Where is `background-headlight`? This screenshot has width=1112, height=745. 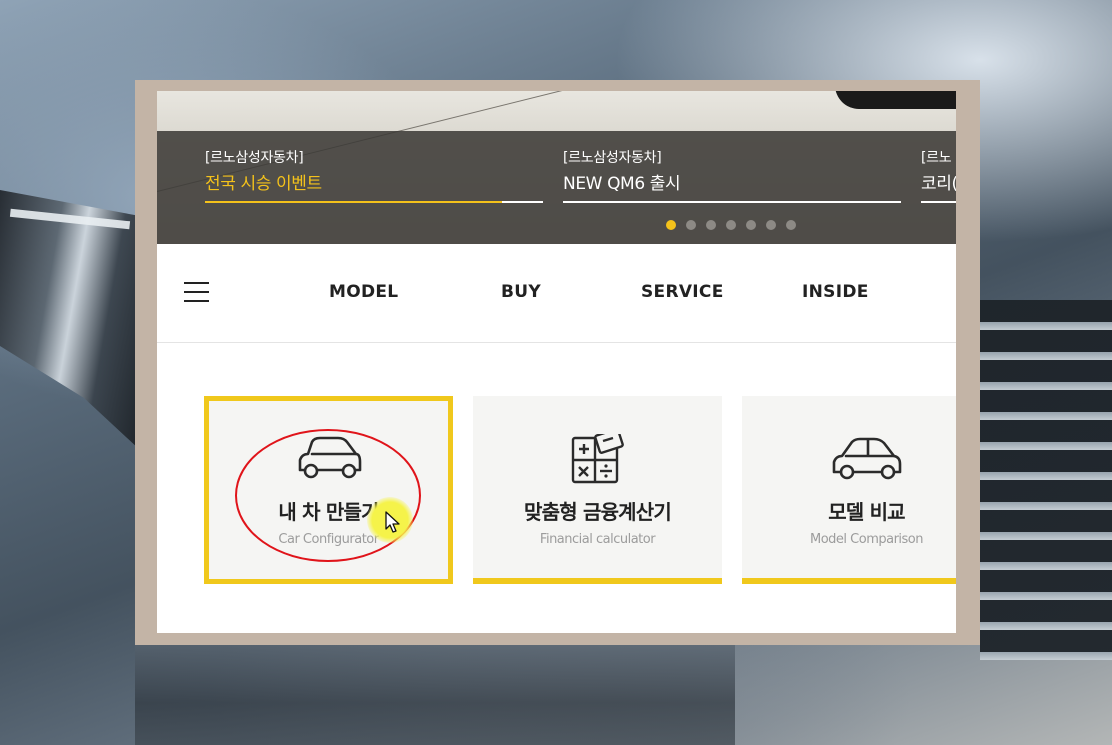 background-headlight is located at coordinates (70, 320).